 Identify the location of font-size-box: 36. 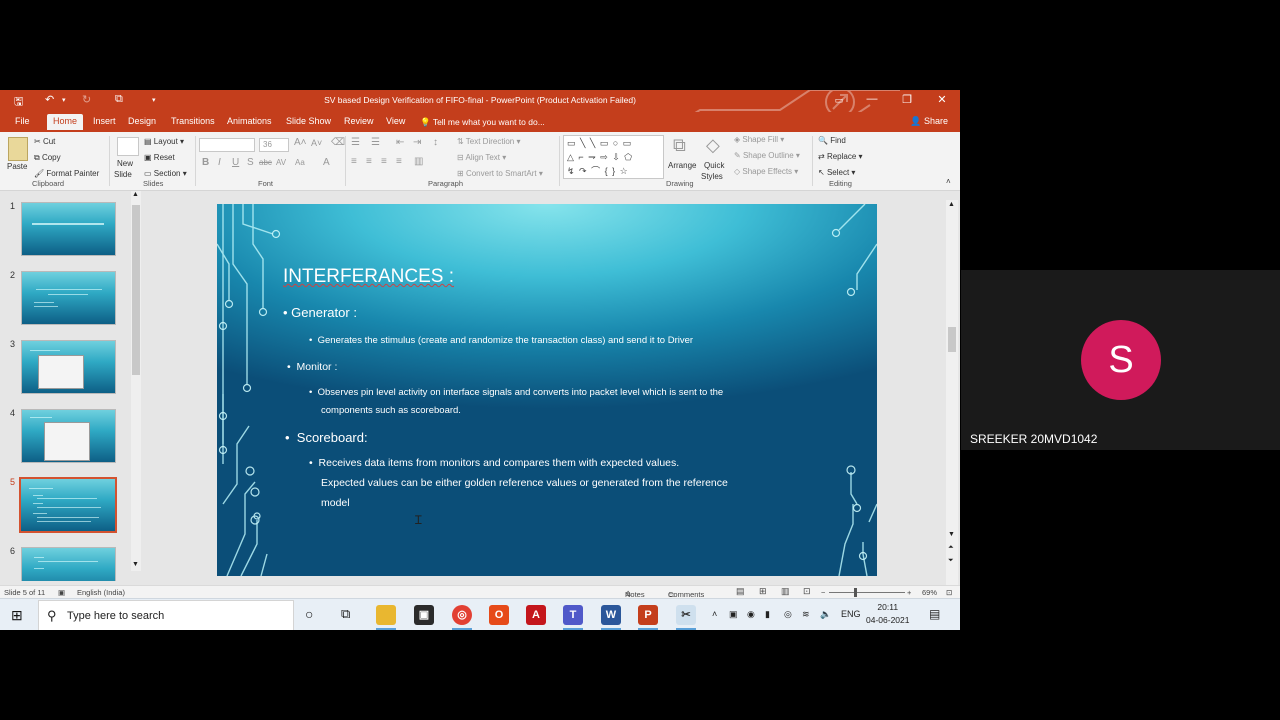
(274, 145).